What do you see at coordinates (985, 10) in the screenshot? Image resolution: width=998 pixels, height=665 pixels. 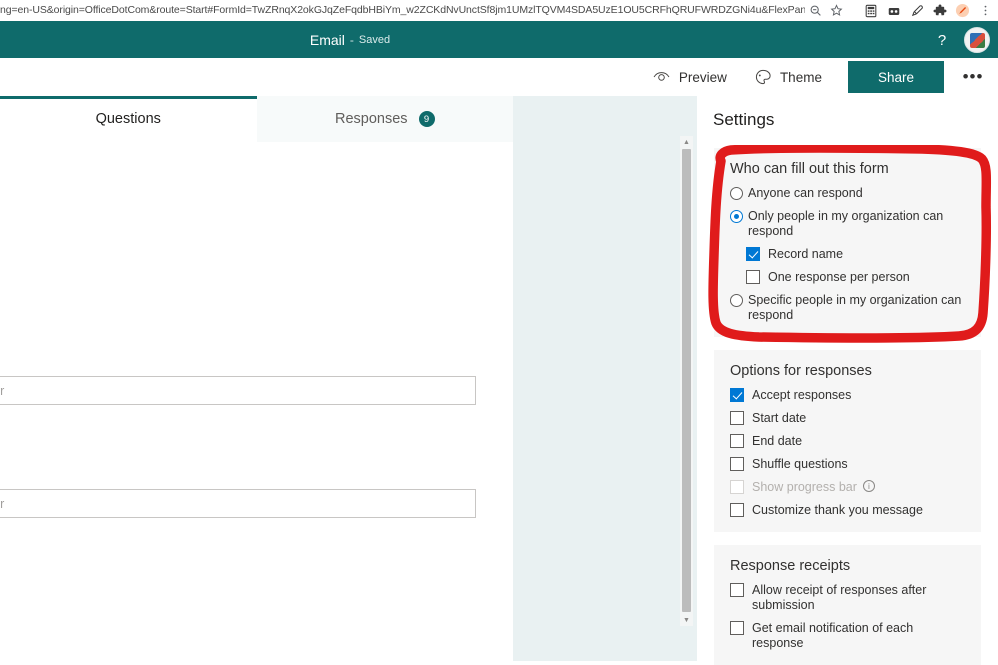 I see `kebab-menu-icon` at bounding box center [985, 10].